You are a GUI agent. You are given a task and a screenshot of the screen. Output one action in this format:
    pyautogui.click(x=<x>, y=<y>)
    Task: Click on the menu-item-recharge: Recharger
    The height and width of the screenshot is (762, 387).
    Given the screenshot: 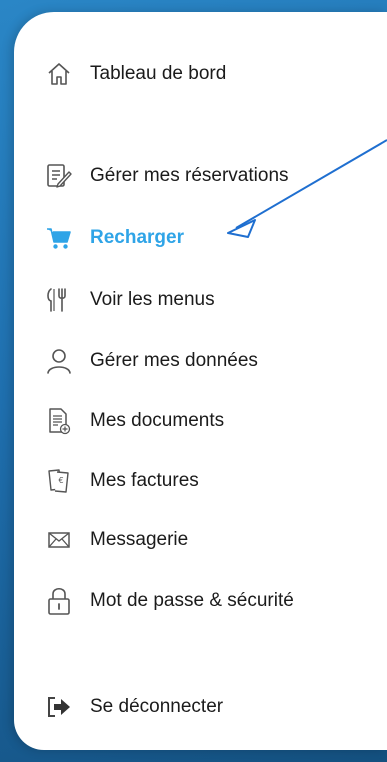 What is the action you would take?
    pyautogui.click(x=200, y=238)
    